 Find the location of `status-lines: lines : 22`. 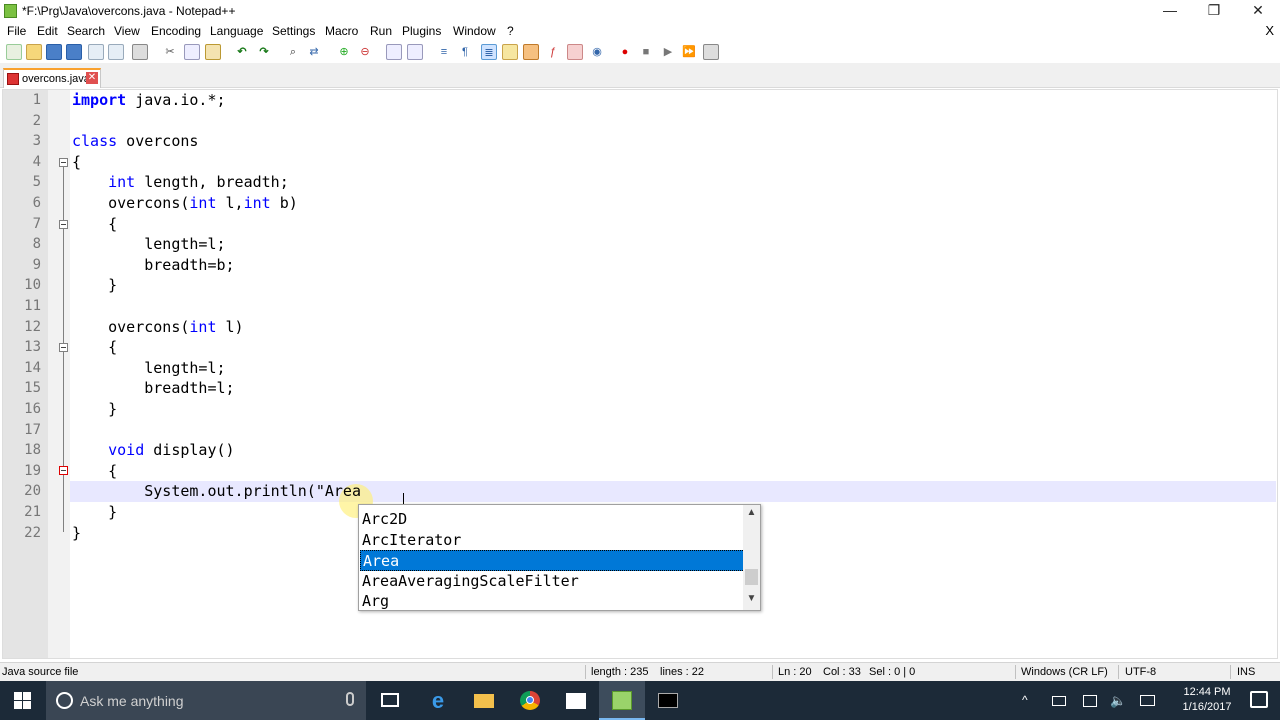

status-lines: lines : 22 is located at coordinates (682, 672).